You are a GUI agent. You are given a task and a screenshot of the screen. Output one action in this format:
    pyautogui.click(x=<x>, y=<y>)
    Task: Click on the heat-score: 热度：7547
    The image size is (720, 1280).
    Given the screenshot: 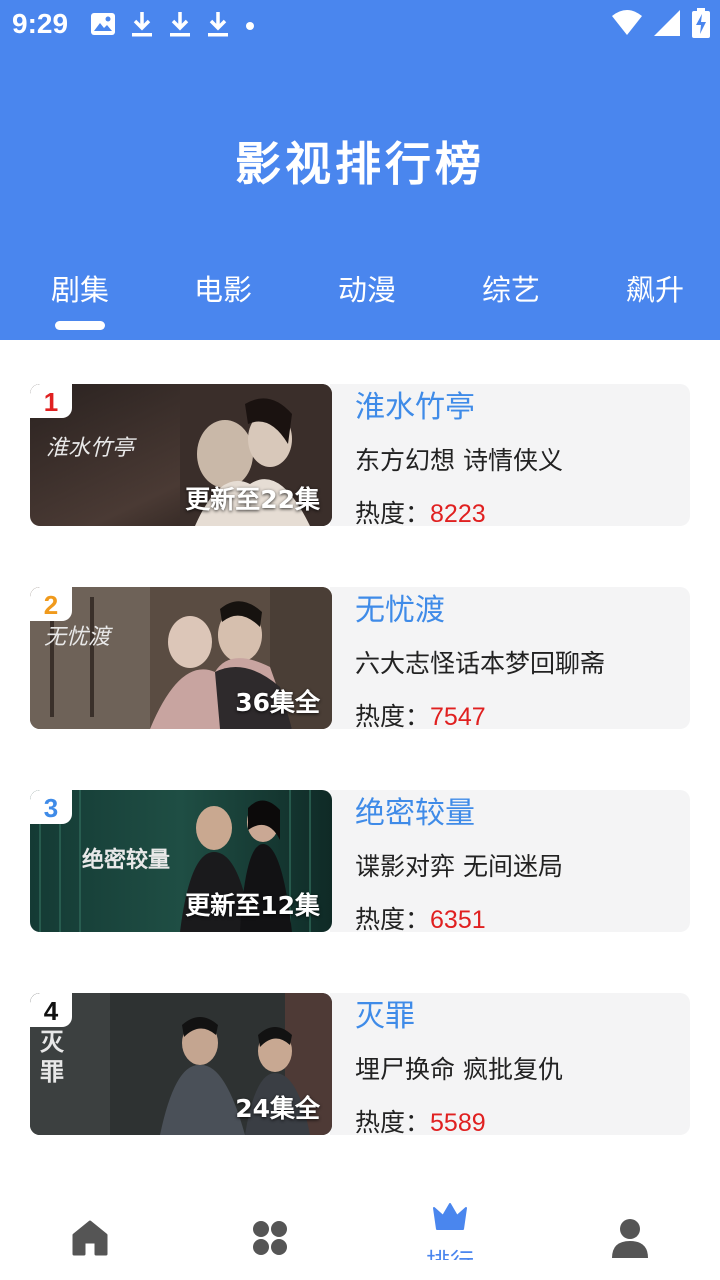 What is the action you would take?
    pyautogui.click(x=420, y=715)
    